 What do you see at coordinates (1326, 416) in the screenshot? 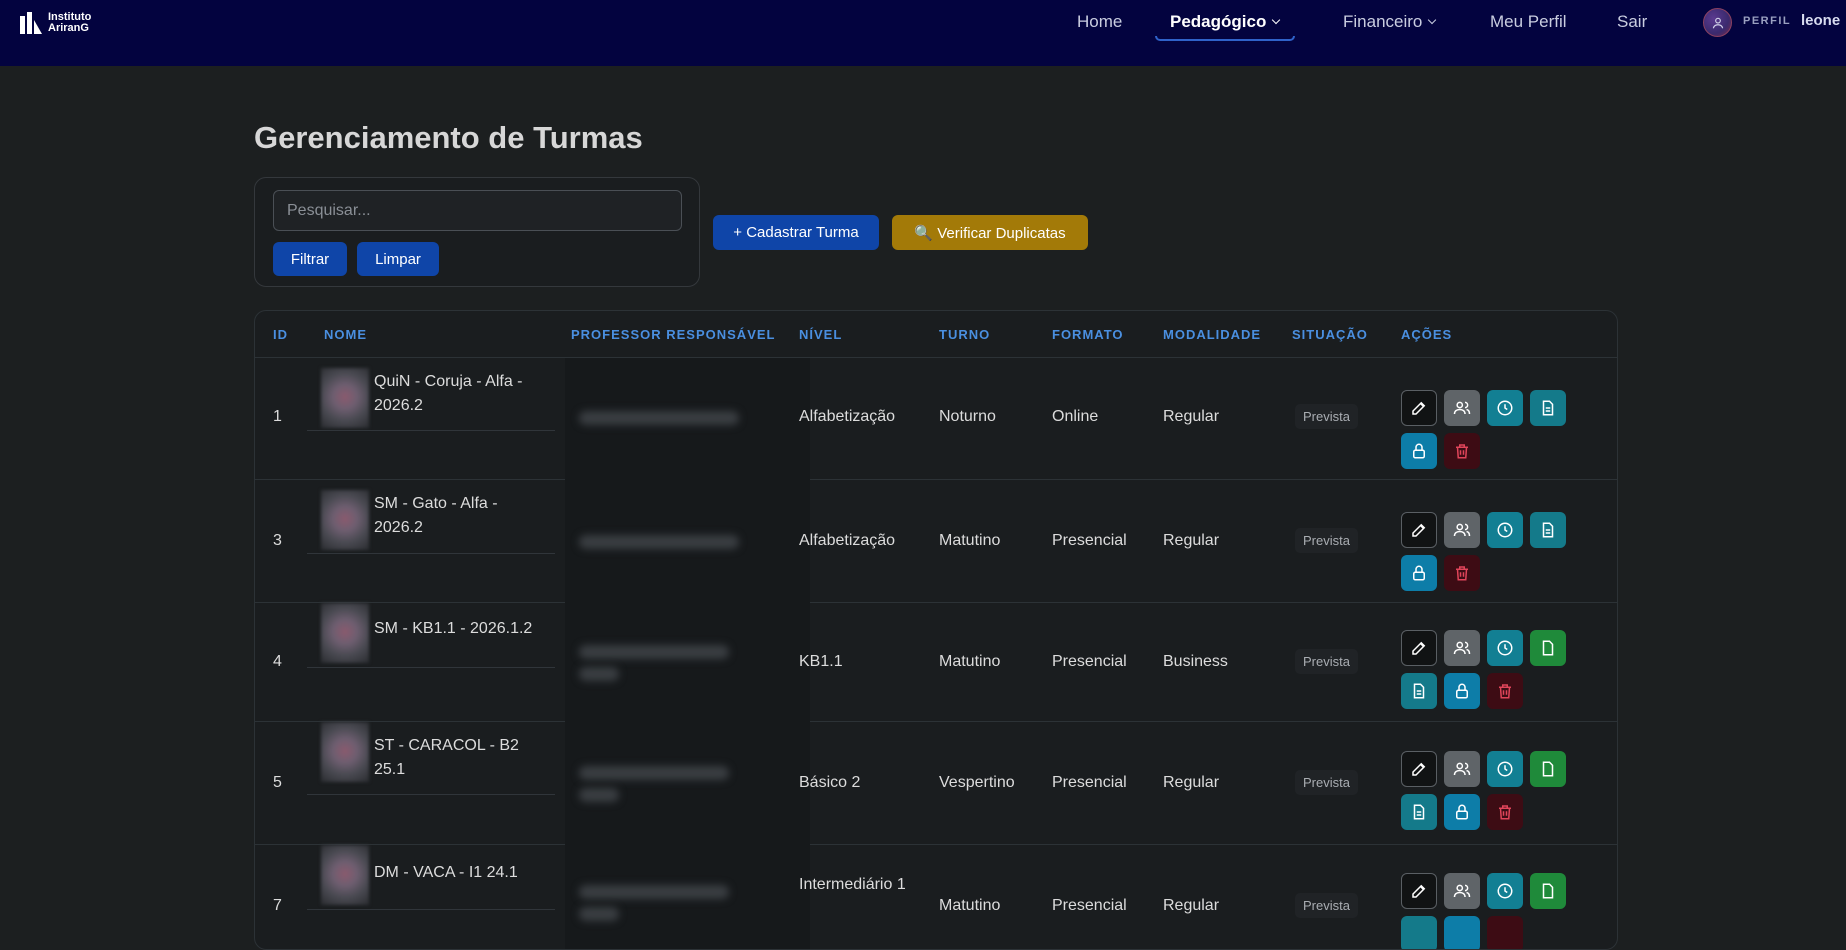
I see `status-badge: Prevista` at bounding box center [1326, 416].